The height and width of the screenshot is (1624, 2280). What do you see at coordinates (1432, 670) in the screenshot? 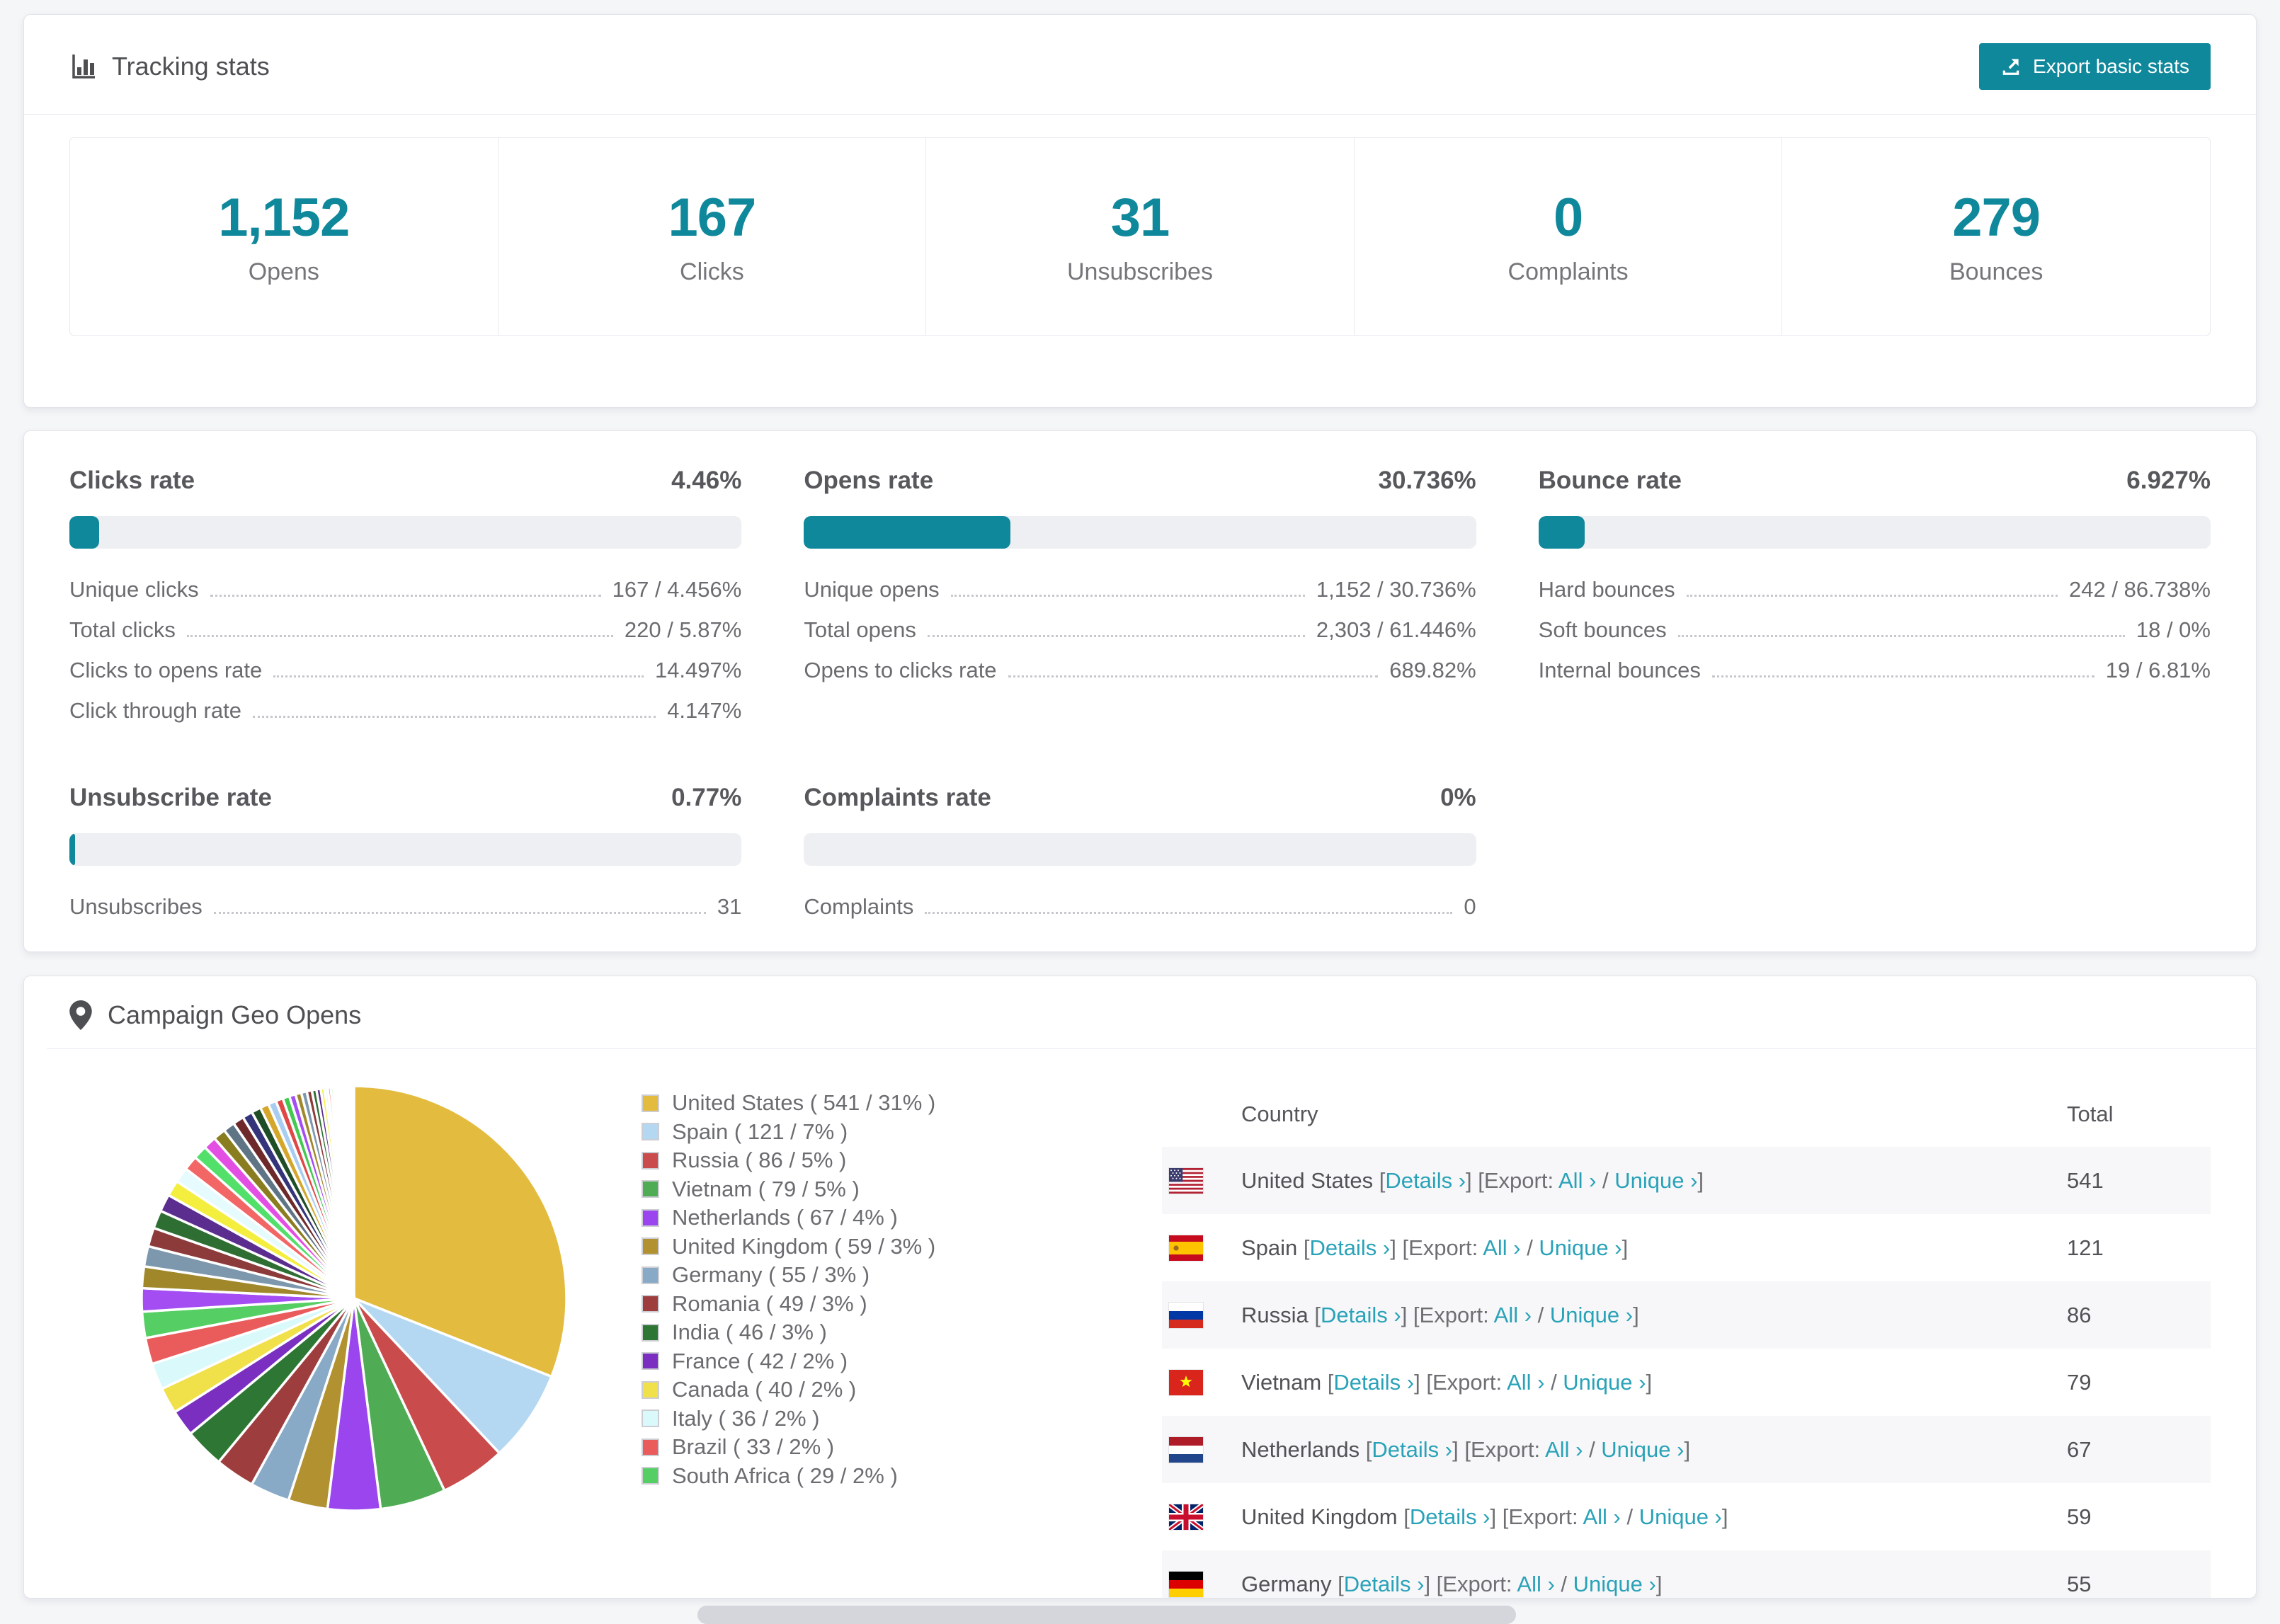
I see `metric-value: 689.82%` at bounding box center [1432, 670].